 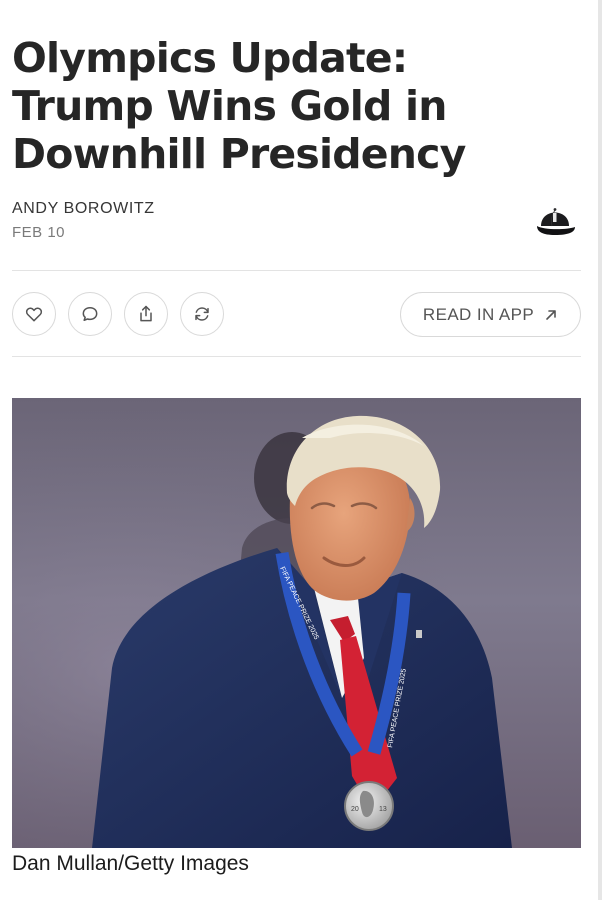 I want to click on headline-line-1: Olympics Update:, so click(x=210, y=58).